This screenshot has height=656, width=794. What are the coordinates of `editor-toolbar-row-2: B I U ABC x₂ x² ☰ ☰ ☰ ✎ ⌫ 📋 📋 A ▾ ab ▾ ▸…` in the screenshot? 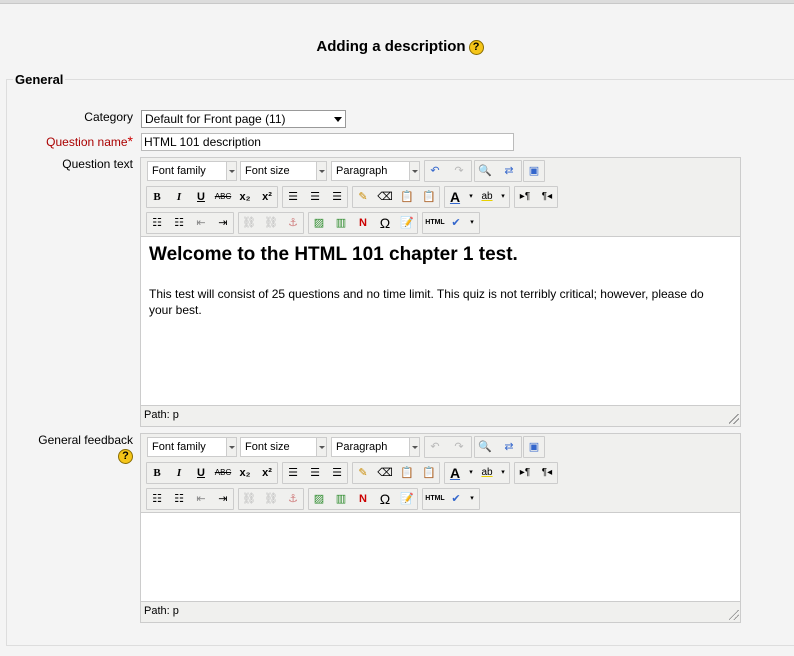 It's located at (440, 197).